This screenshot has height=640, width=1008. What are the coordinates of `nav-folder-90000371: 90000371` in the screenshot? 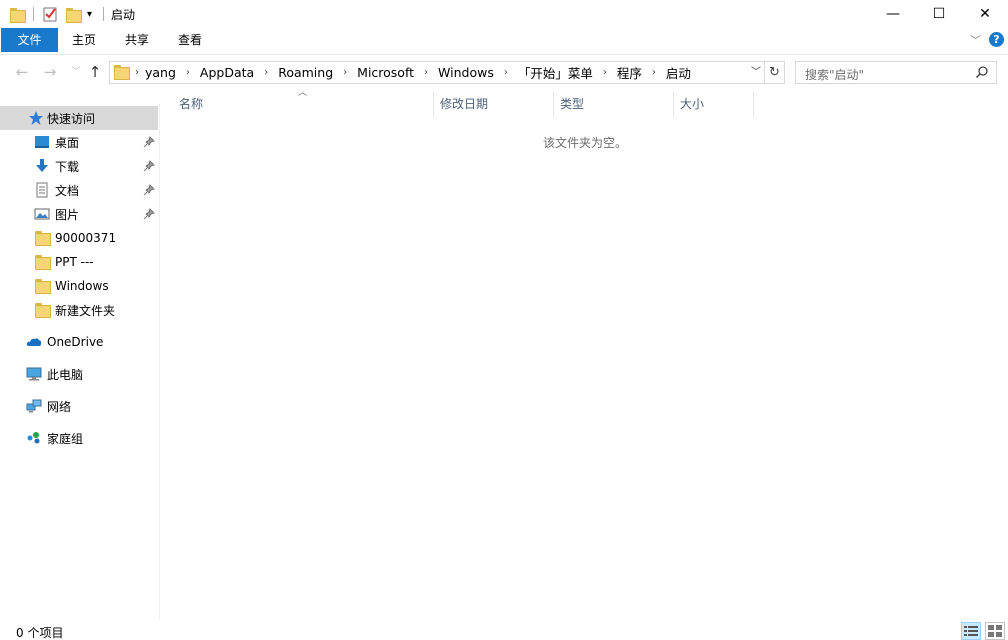 It's located at (79, 238).